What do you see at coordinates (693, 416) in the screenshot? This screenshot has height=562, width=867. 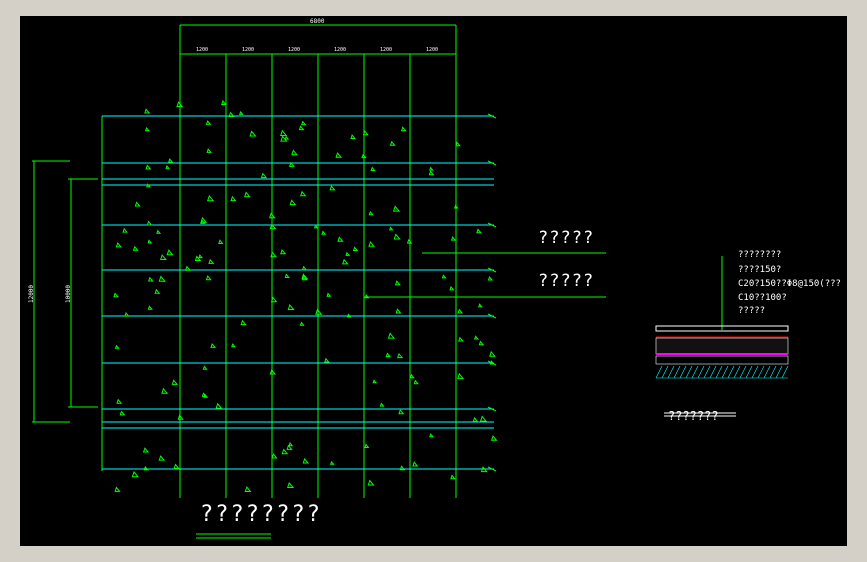 I see `section-title: ???????` at bounding box center [693, 416].